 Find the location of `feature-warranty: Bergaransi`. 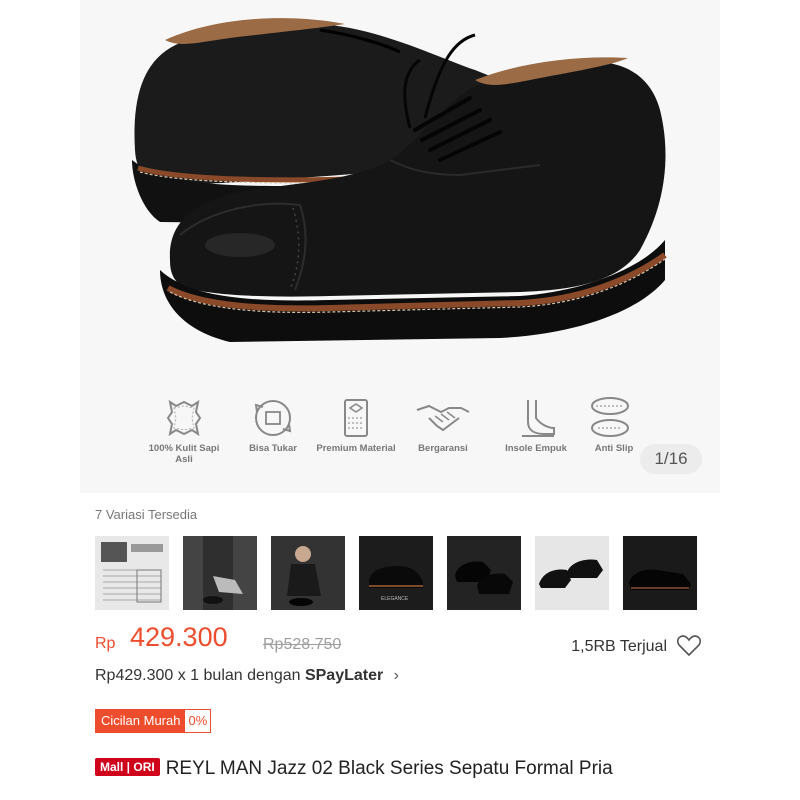

feature-warranty: Bergaransi is located at coordinates (443, 425).